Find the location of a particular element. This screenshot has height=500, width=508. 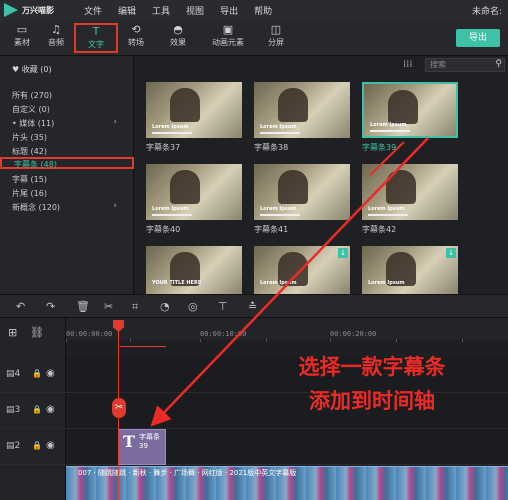

tool-effects: ◓ 效果 is located at coordinates (178, 38).